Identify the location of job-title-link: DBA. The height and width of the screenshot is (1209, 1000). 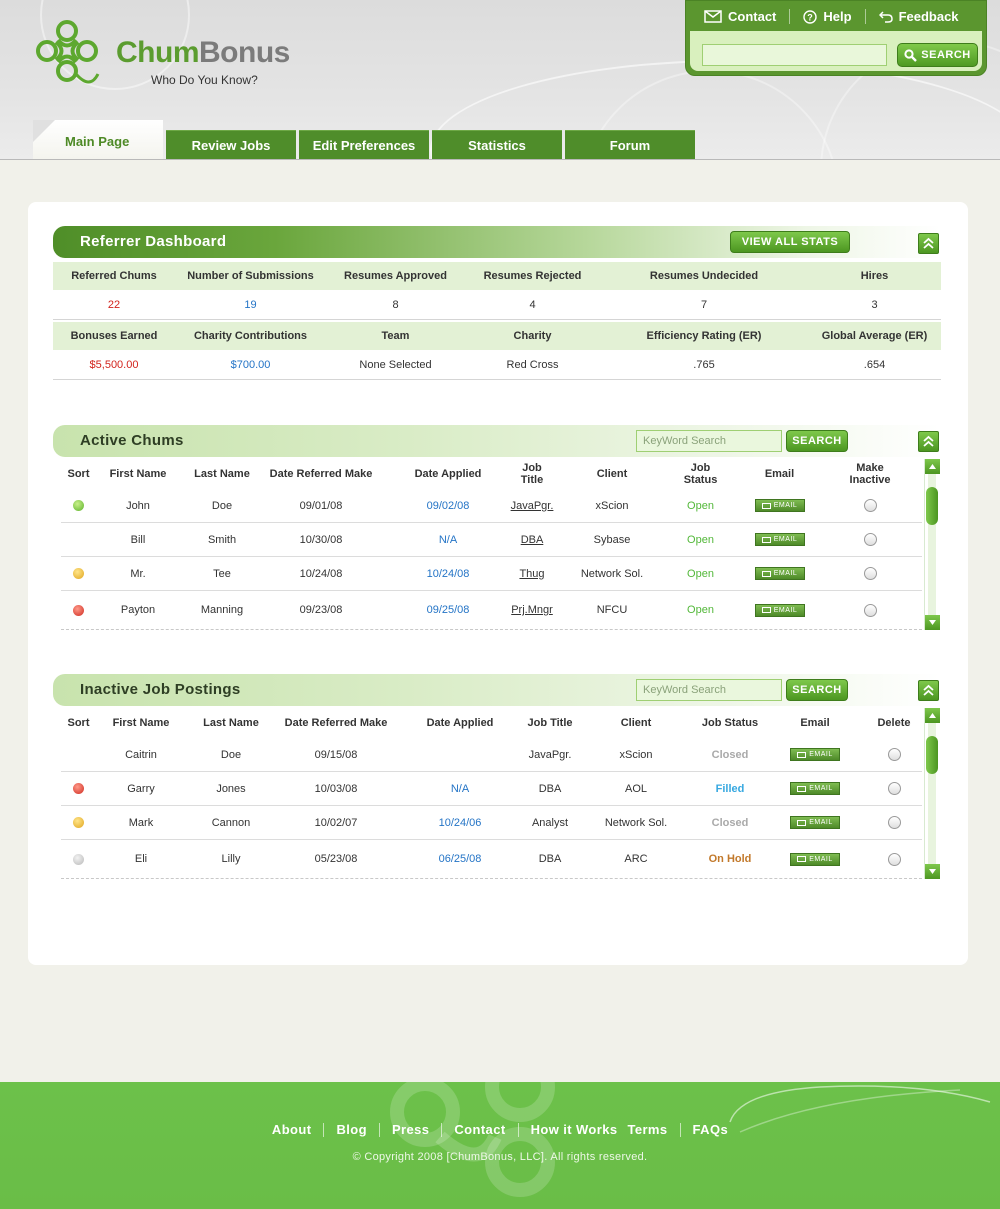
(532, 539).